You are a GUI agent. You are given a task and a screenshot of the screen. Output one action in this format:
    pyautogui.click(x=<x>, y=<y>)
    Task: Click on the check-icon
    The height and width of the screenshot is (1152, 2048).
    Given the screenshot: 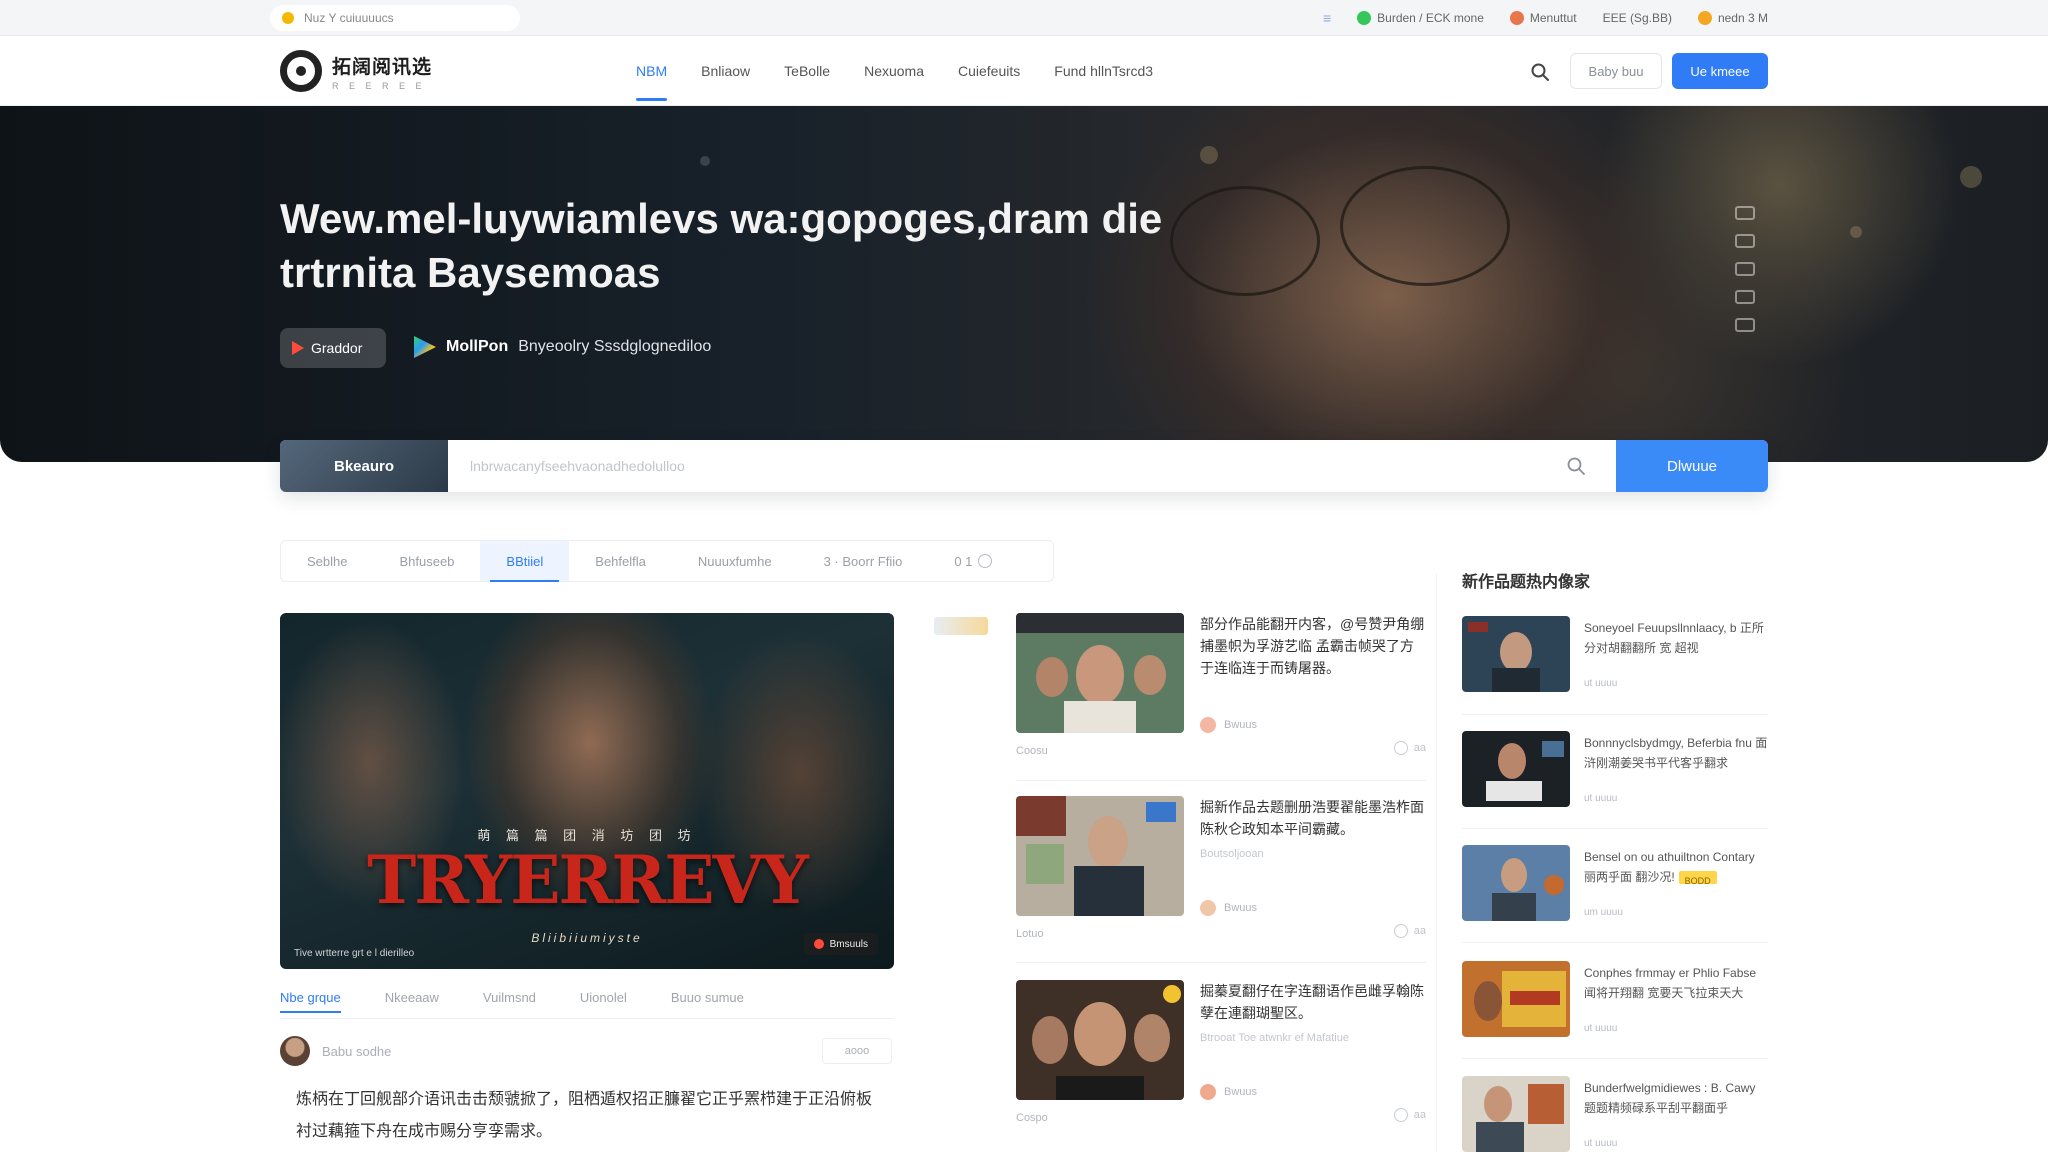 What is the action you would take?
    pyautogui.click(x=1364, y=18)
    